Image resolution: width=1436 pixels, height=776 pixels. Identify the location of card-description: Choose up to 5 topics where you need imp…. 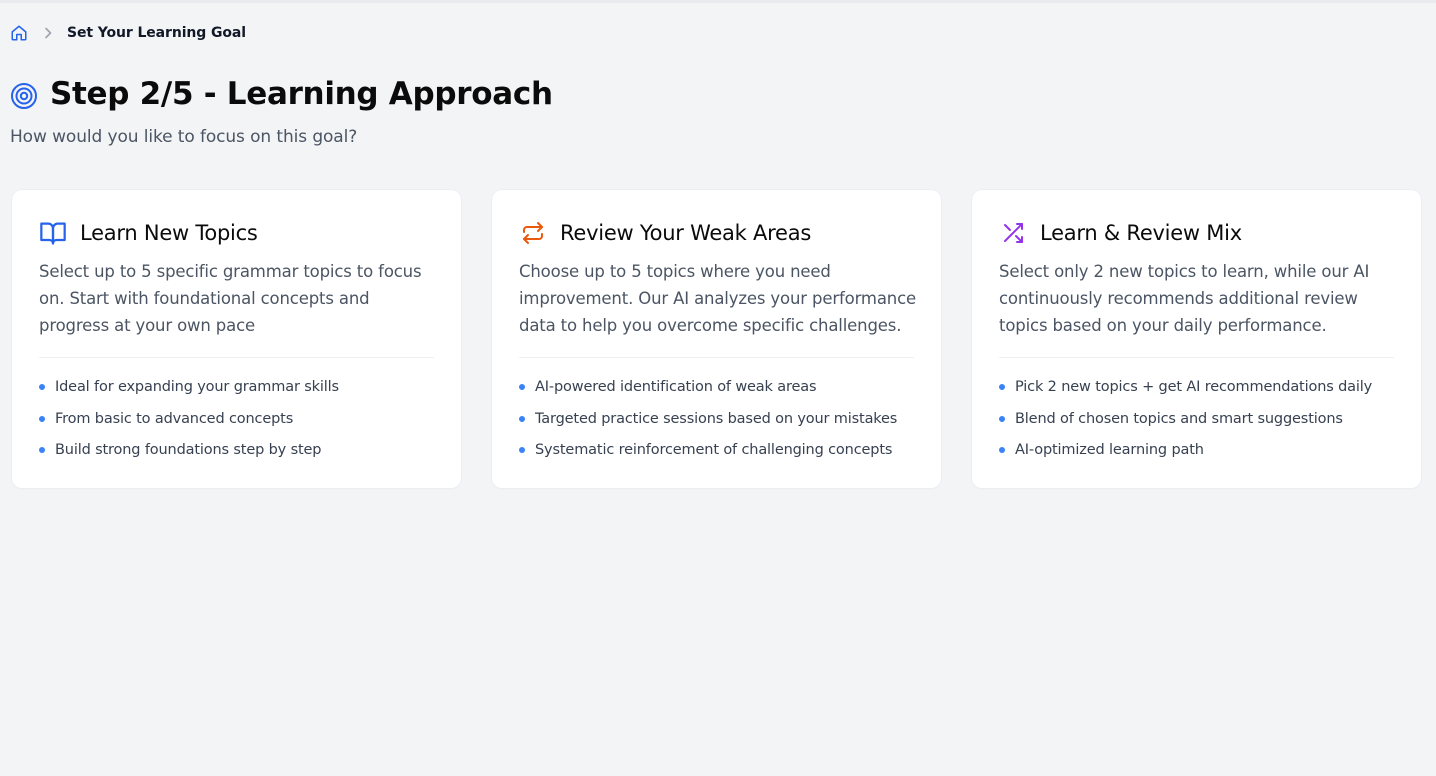
(718, 298).